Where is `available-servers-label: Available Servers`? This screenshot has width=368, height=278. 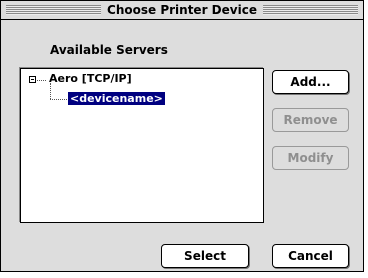 available-servers-label: Available Servers is located at coordinates (109, 50).